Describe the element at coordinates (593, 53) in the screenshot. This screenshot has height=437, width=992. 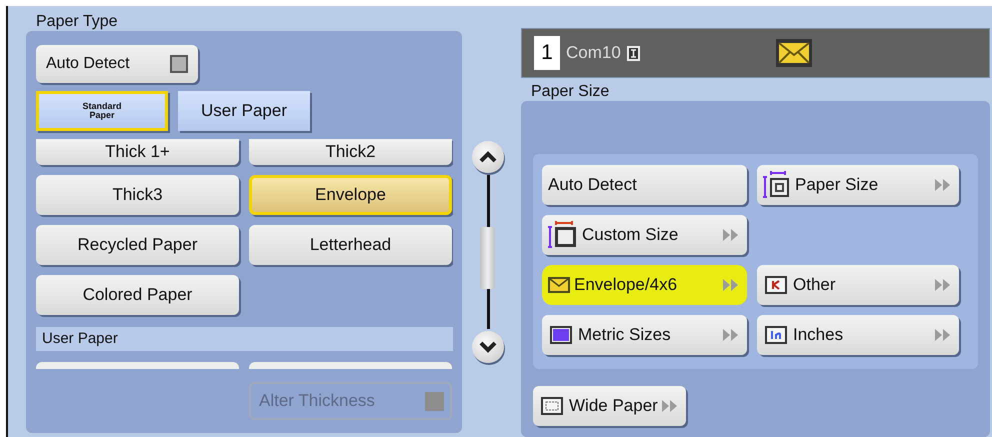
I see `paper-name: Com10` at that location.